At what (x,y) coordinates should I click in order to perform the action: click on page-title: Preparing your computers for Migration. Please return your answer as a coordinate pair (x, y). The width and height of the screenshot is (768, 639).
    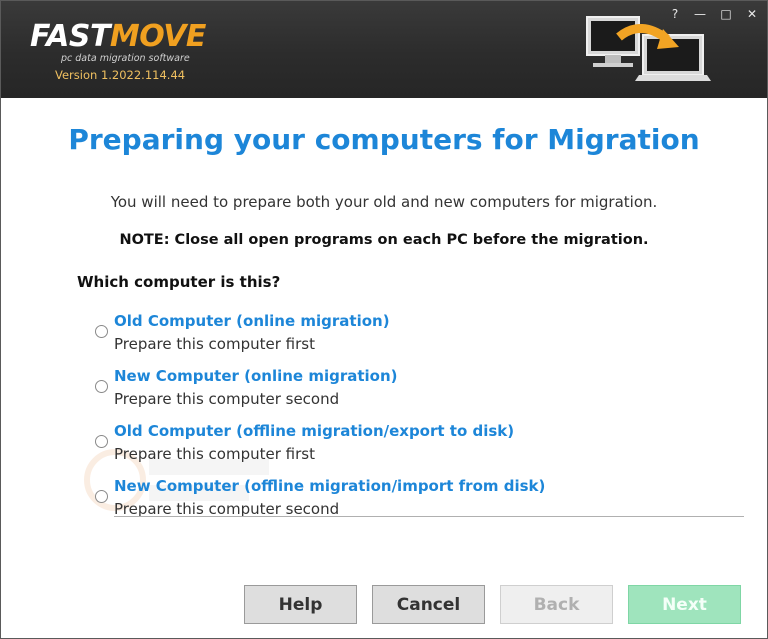
    Looking at the image, I should click on (384, 139).